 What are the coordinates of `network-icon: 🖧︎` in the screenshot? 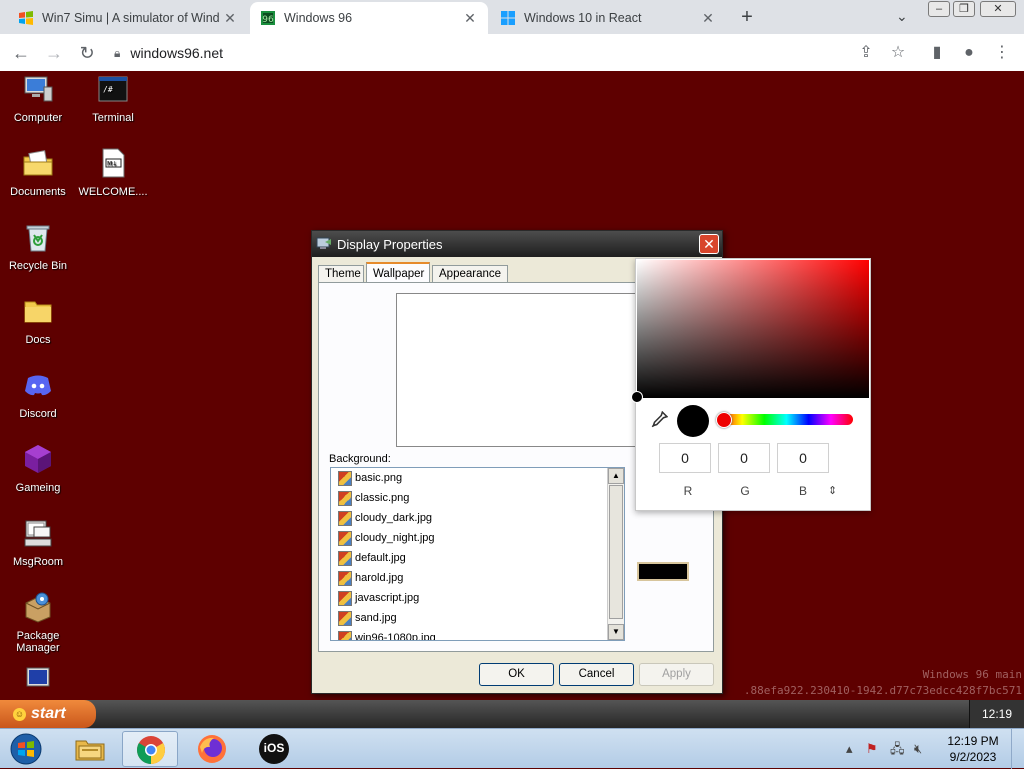 It's located at (897, 749).